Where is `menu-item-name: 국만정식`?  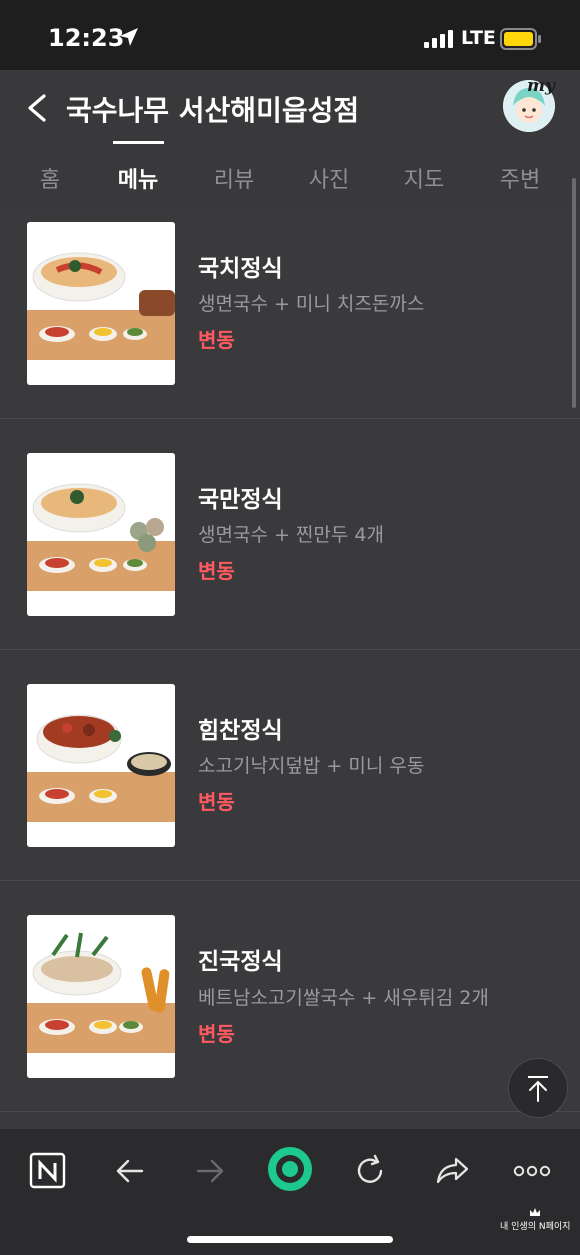 menu-item-name: 국만정식 is located at coordinates (240, 500).